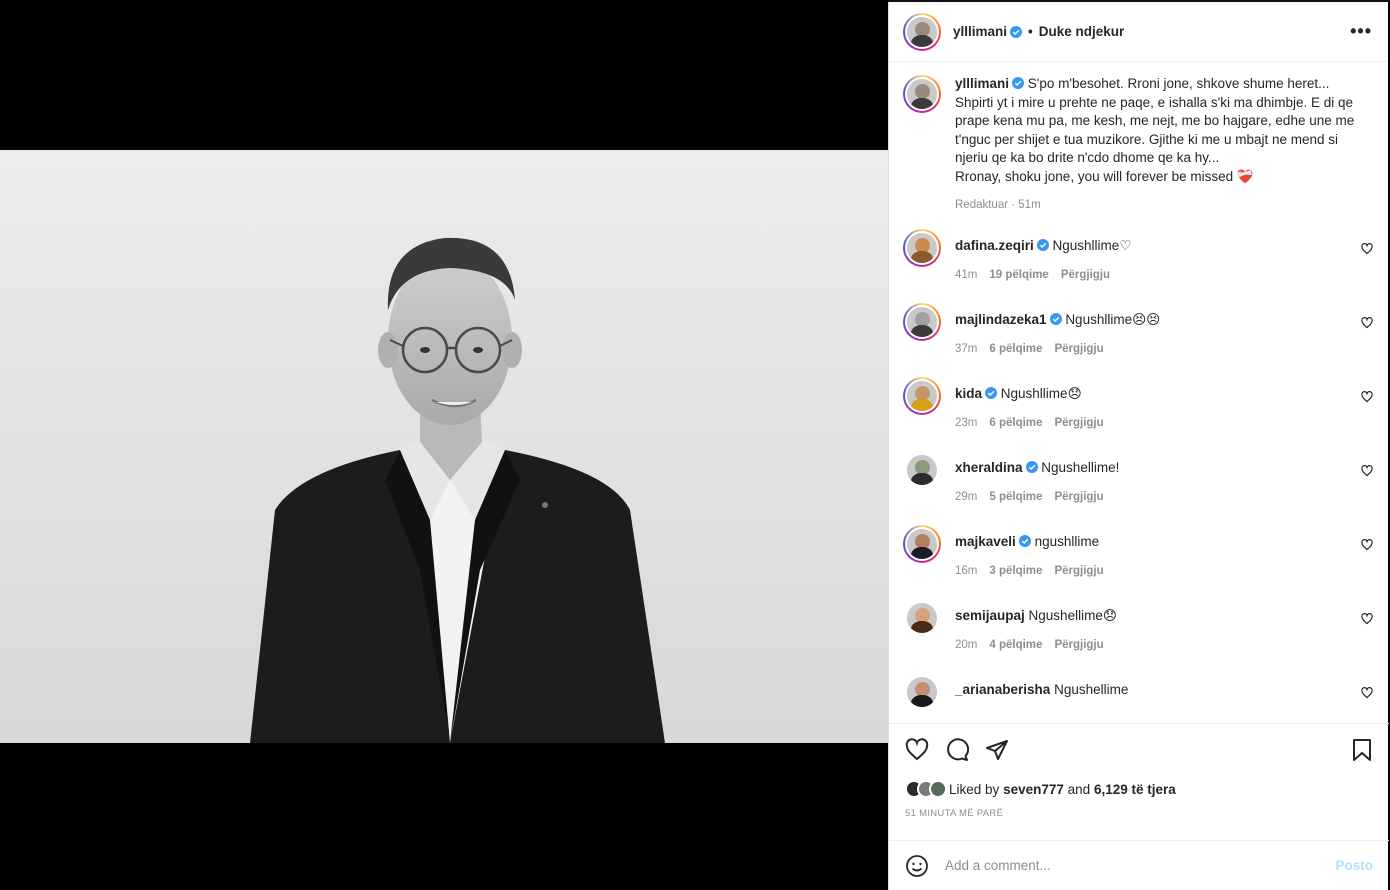 Image resolution: width=1390 pixels, height=890 pixels. Describe the element at coordinates (1150, 645) in the screenshot. I see `comment-meta: 20m 4 pëlqime Përgjigju` at that location.